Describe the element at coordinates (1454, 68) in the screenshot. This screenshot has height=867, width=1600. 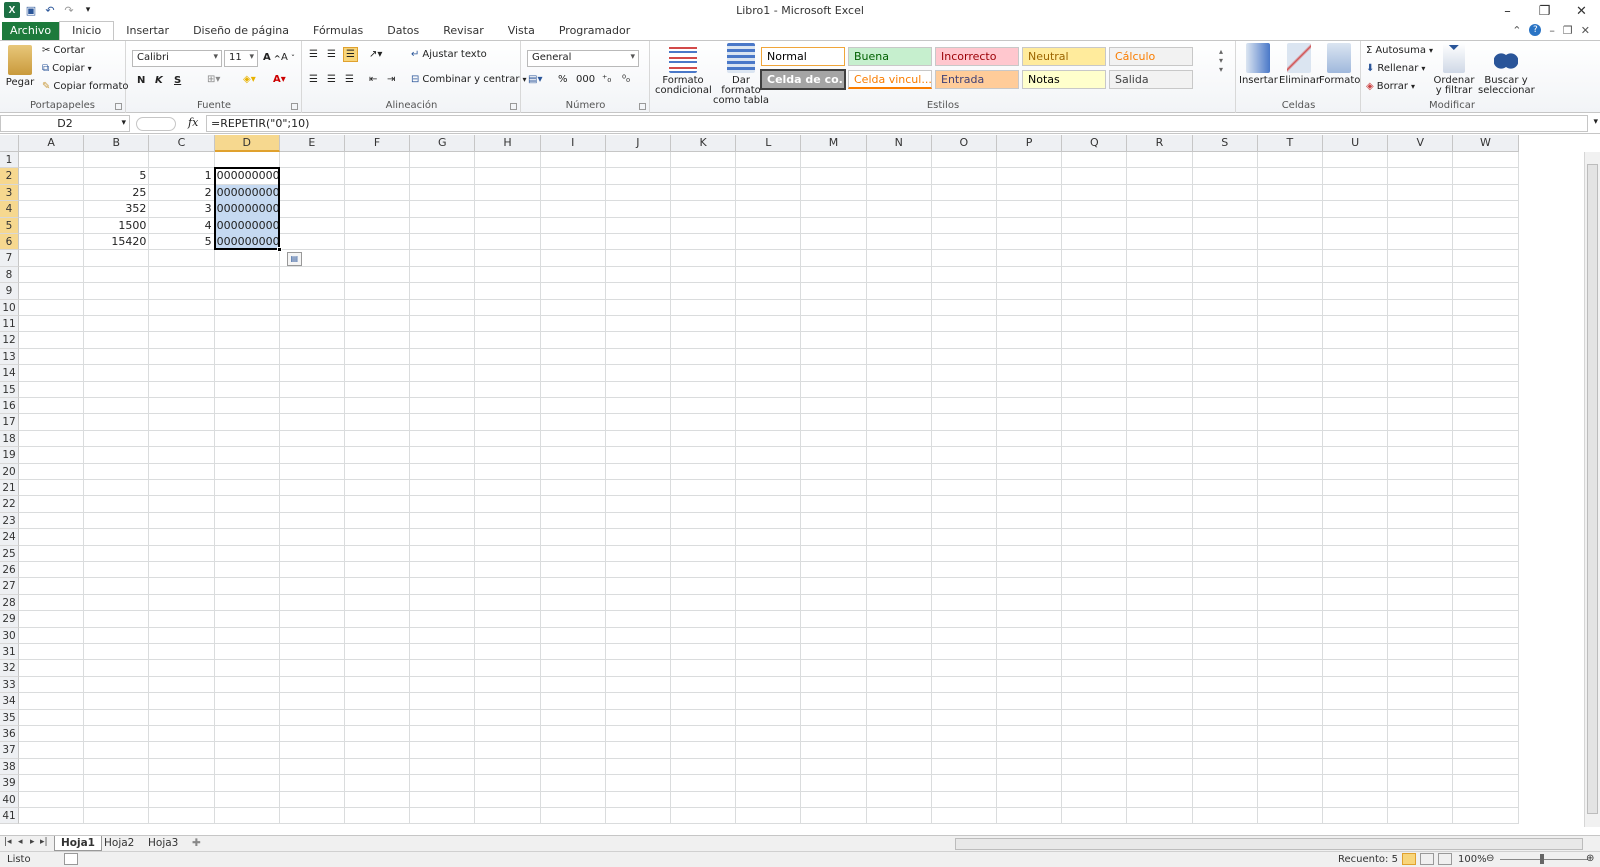
I see `sort-filter-button: ⏷ Ordenar y filtrar` at that location.